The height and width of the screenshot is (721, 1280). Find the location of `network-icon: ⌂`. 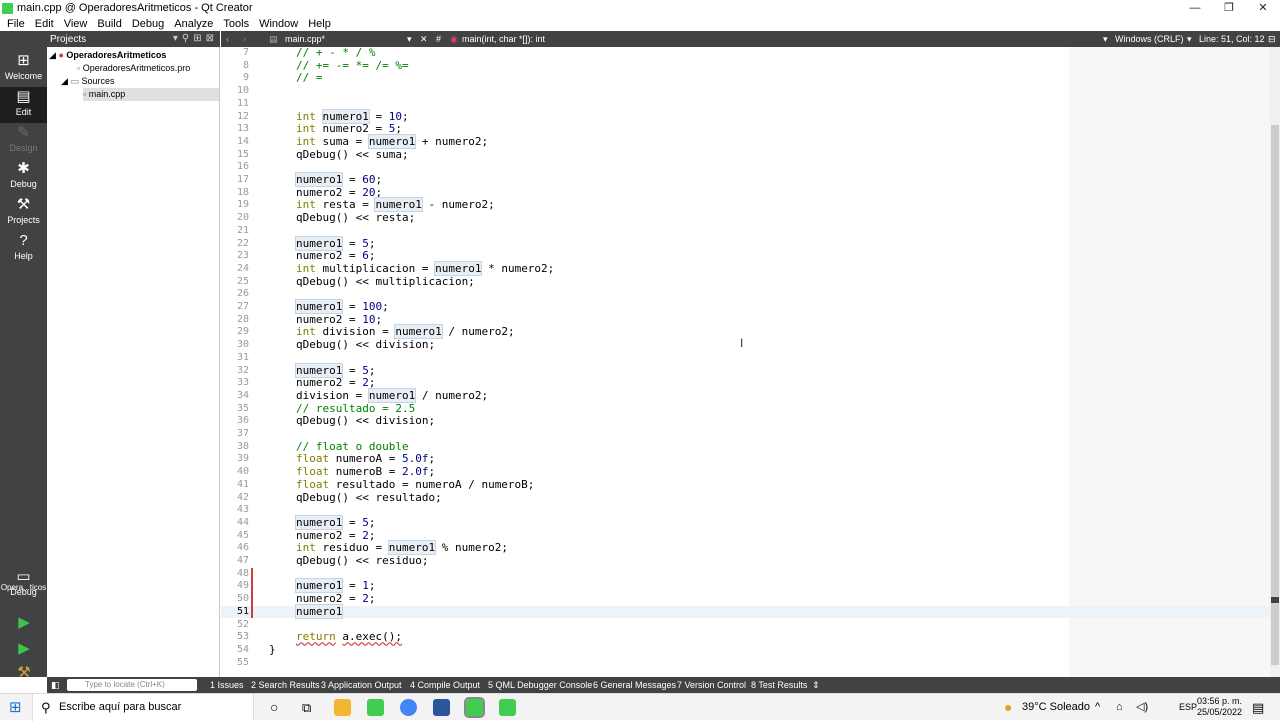

network-icon: ⌂ is located at coordinates (1119, 707).